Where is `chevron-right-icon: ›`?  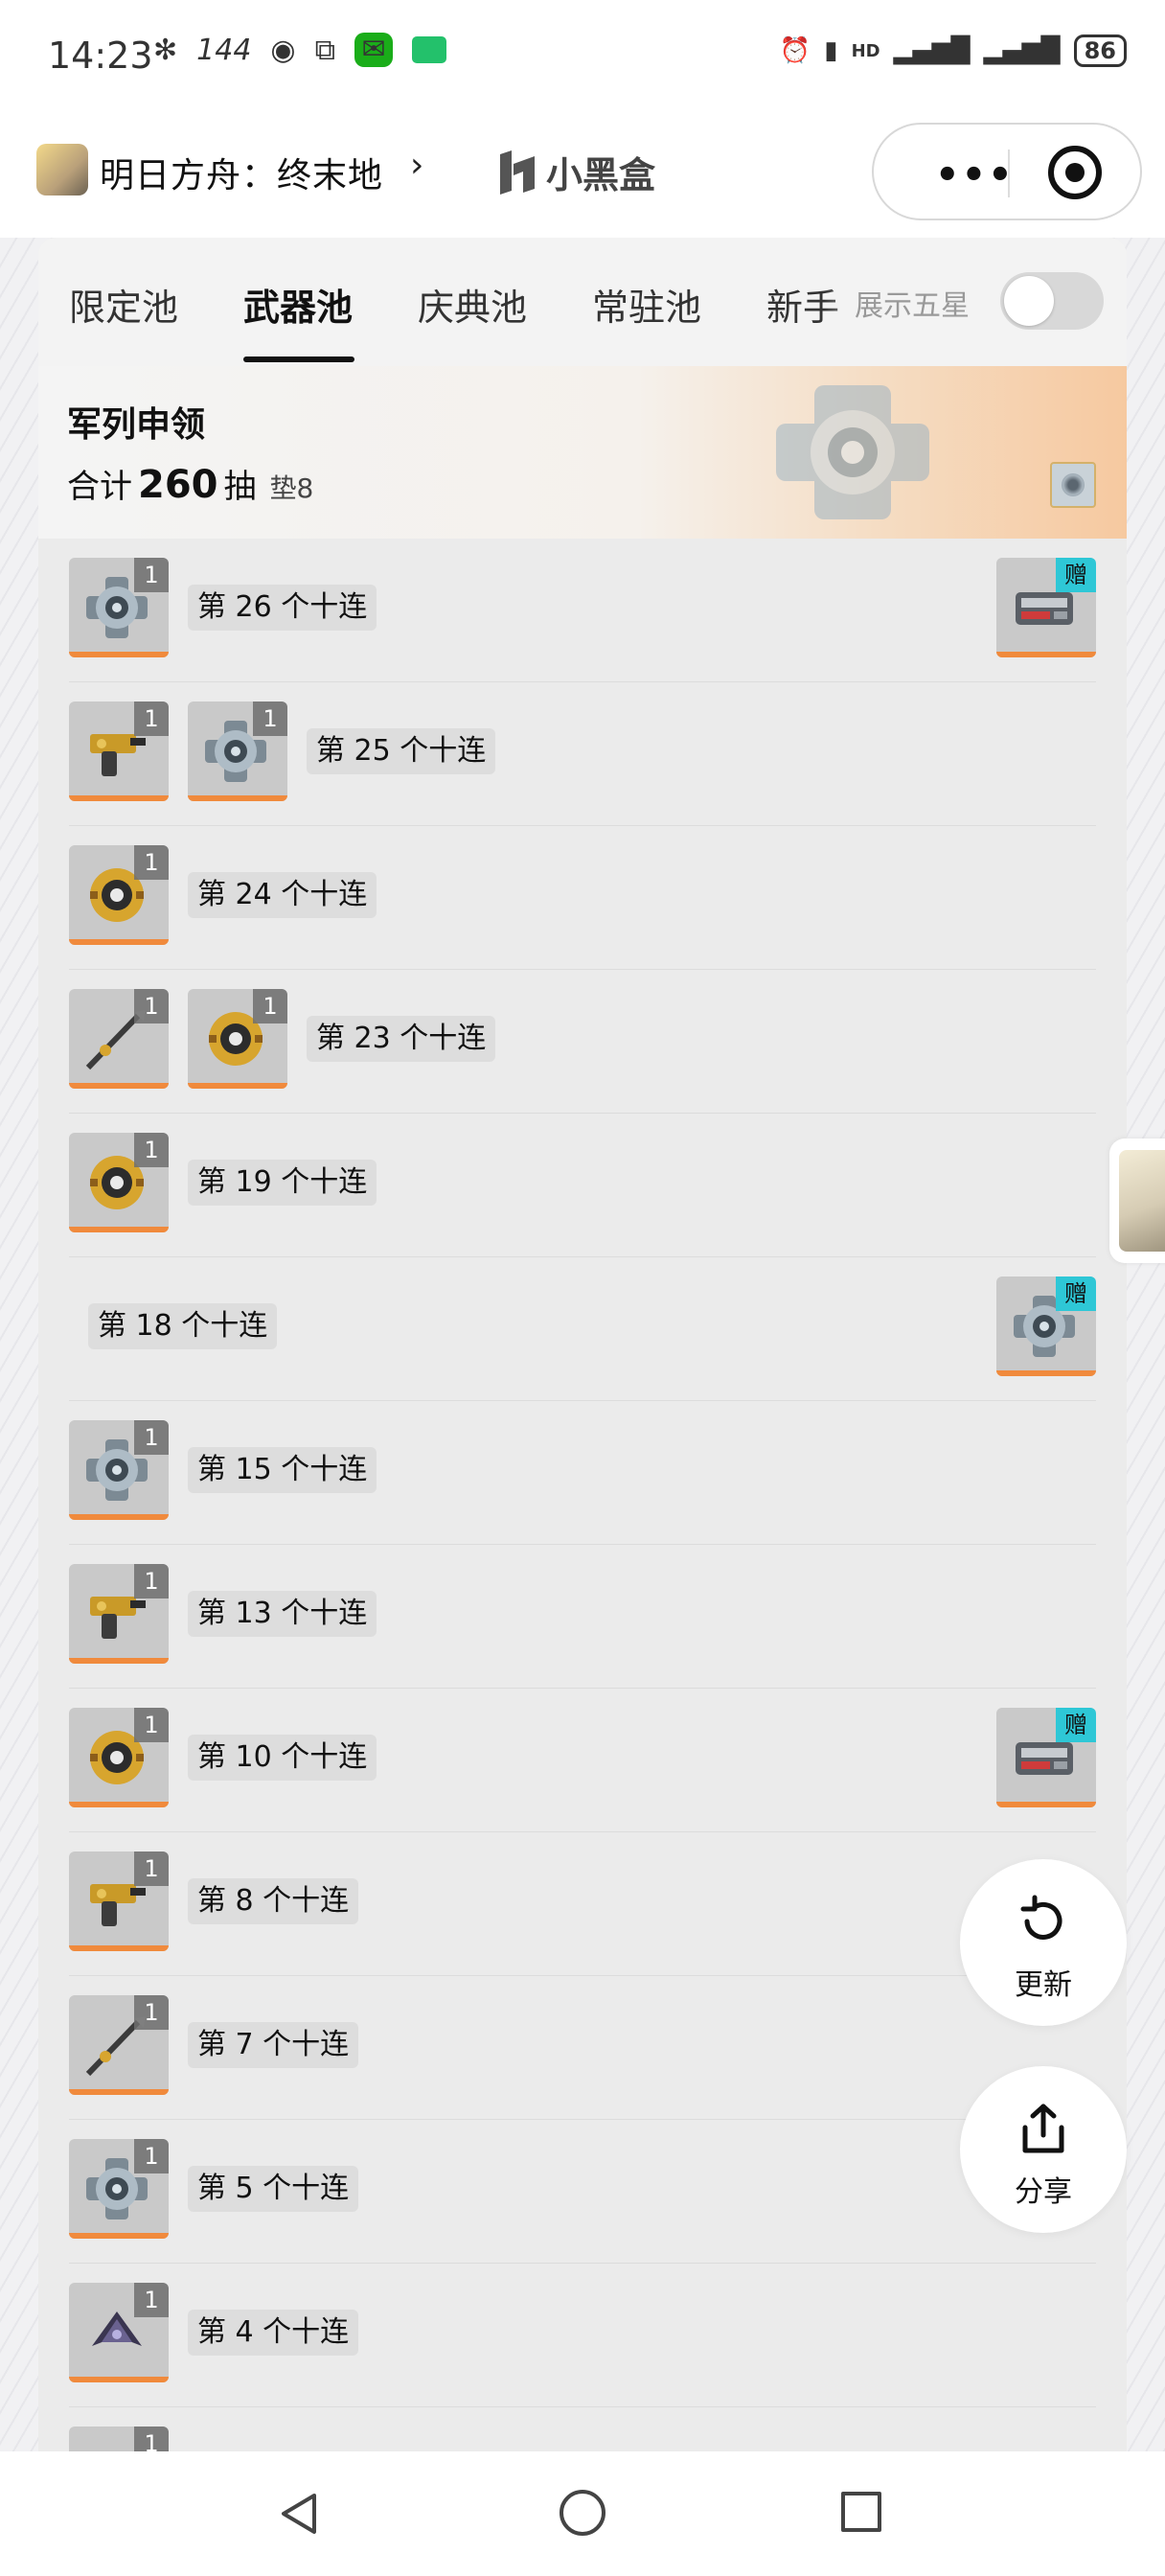 chevron-right-icon: › is located at coordinates (417, 165).